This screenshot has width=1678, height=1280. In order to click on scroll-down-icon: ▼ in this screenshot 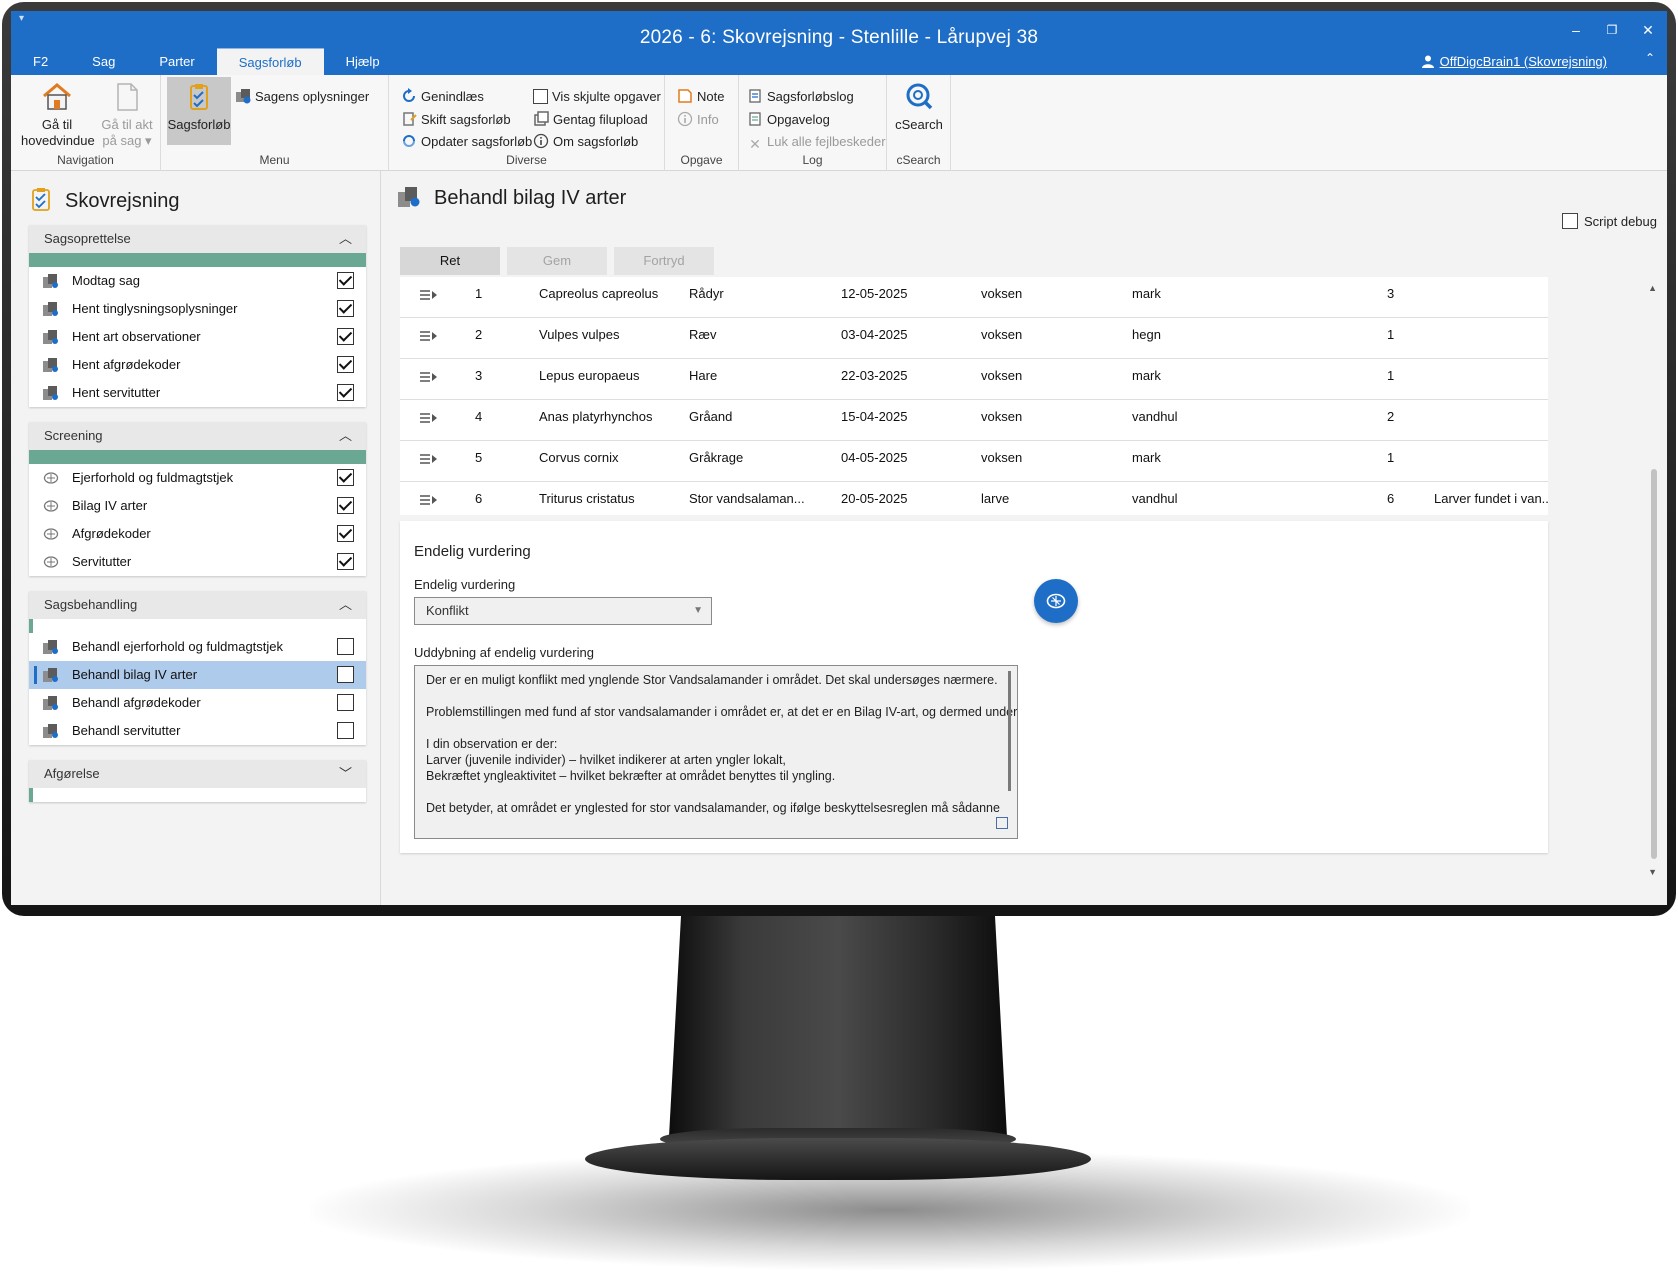, I will do `click(1652, 872)`.